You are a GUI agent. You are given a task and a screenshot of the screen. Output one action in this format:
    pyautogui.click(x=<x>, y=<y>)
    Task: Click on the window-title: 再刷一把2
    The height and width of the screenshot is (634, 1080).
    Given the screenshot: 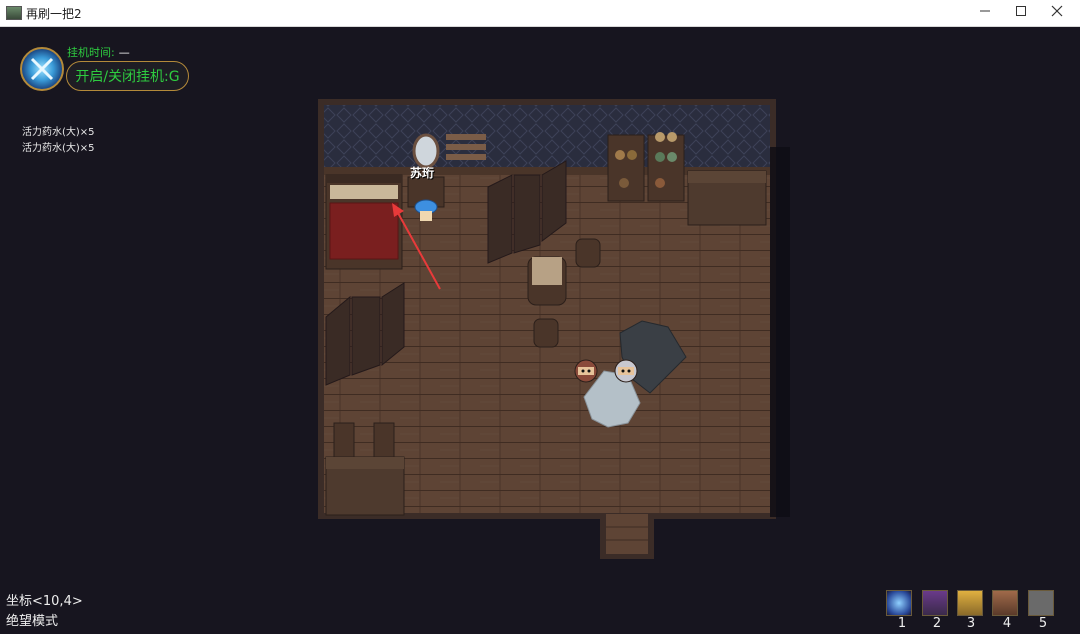 What is the action you would take?
    pyautogui.click(x=54, y=14)
    